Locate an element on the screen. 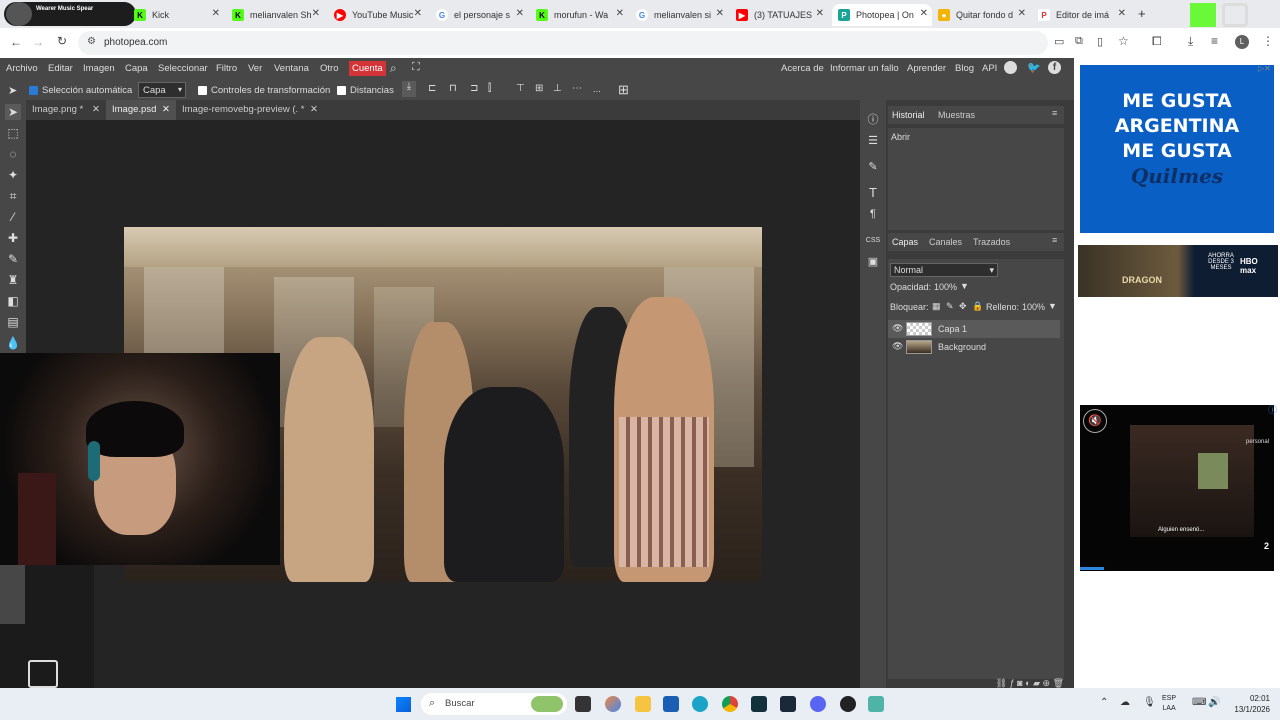 Image resolution: width=1280 pixels, height=720 pixels. brush-tool-icon: ✎ is located at coordinates (13, 259).